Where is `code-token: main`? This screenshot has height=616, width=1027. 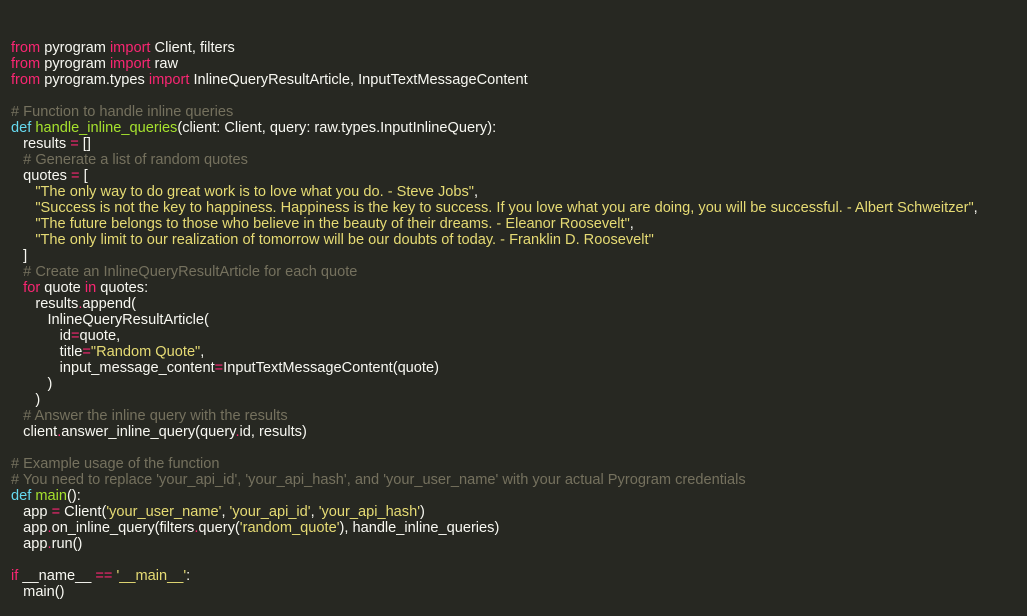
code-token: main is located at coordinates (51, 496).